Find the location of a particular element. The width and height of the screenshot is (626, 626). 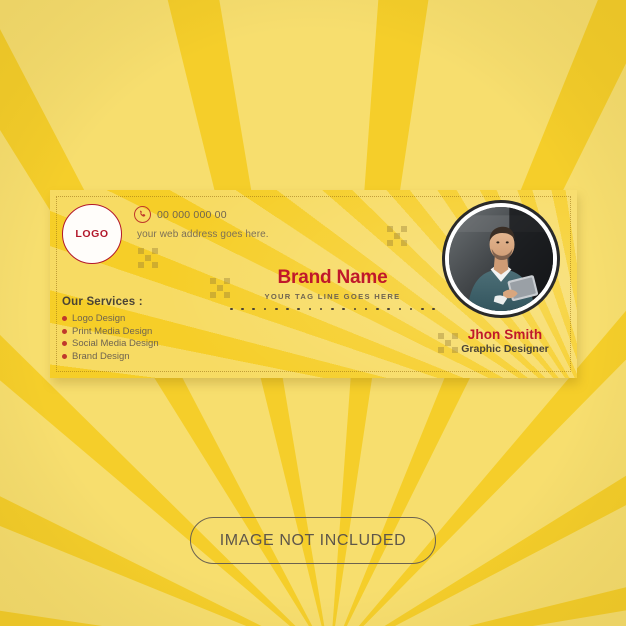

image-not-included-label: IMAGE NOT INCLUDED is located at coordinates (313, 540).